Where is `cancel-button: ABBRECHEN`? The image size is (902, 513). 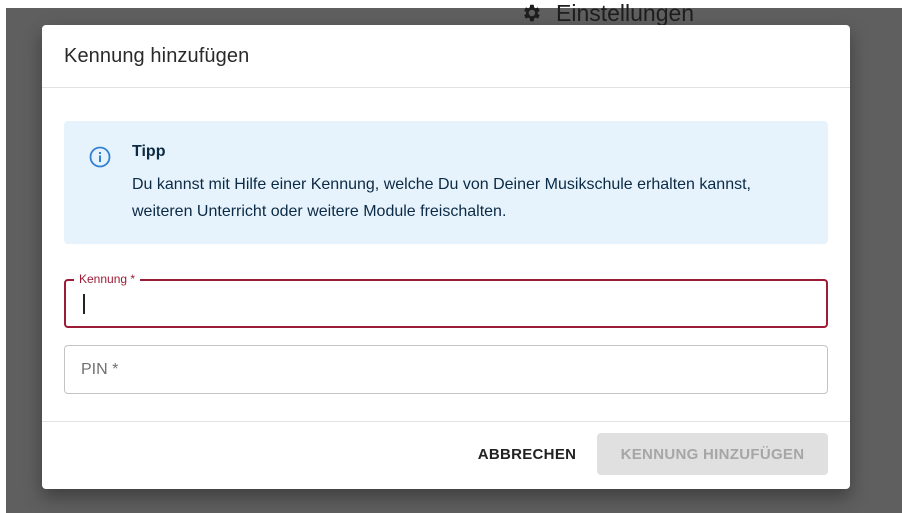 cancel-button: ABBRECHEN is located at coordinates (527, 454).